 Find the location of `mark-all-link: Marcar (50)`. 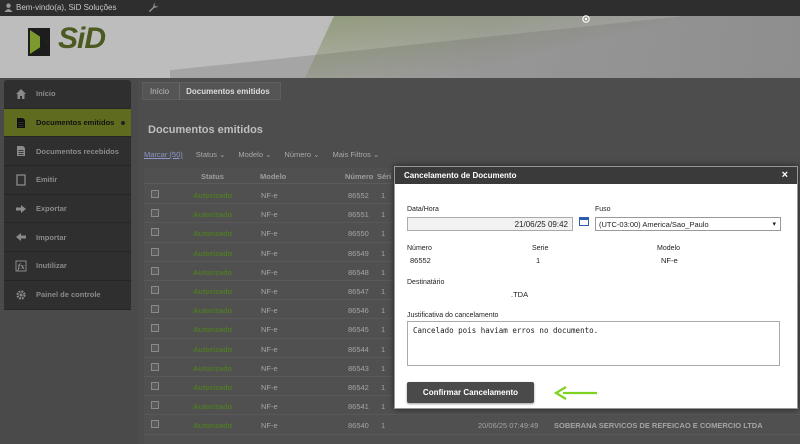

mark-all-link: Marcar (50) is located at coordinates (163, 154).